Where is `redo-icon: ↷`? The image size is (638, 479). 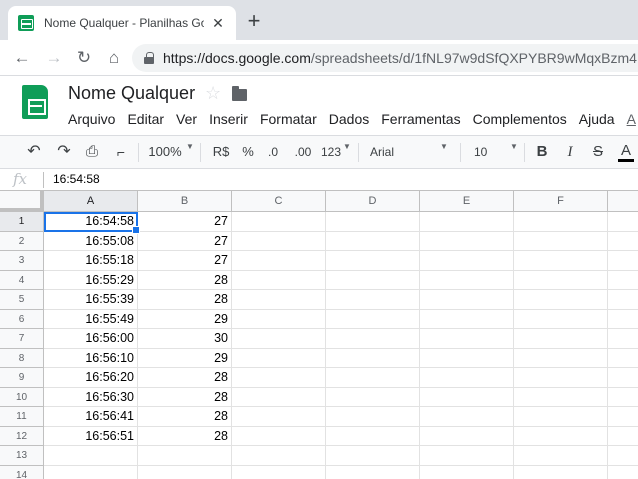 redo-icon: ↷ is located at coordinates (64, 152).